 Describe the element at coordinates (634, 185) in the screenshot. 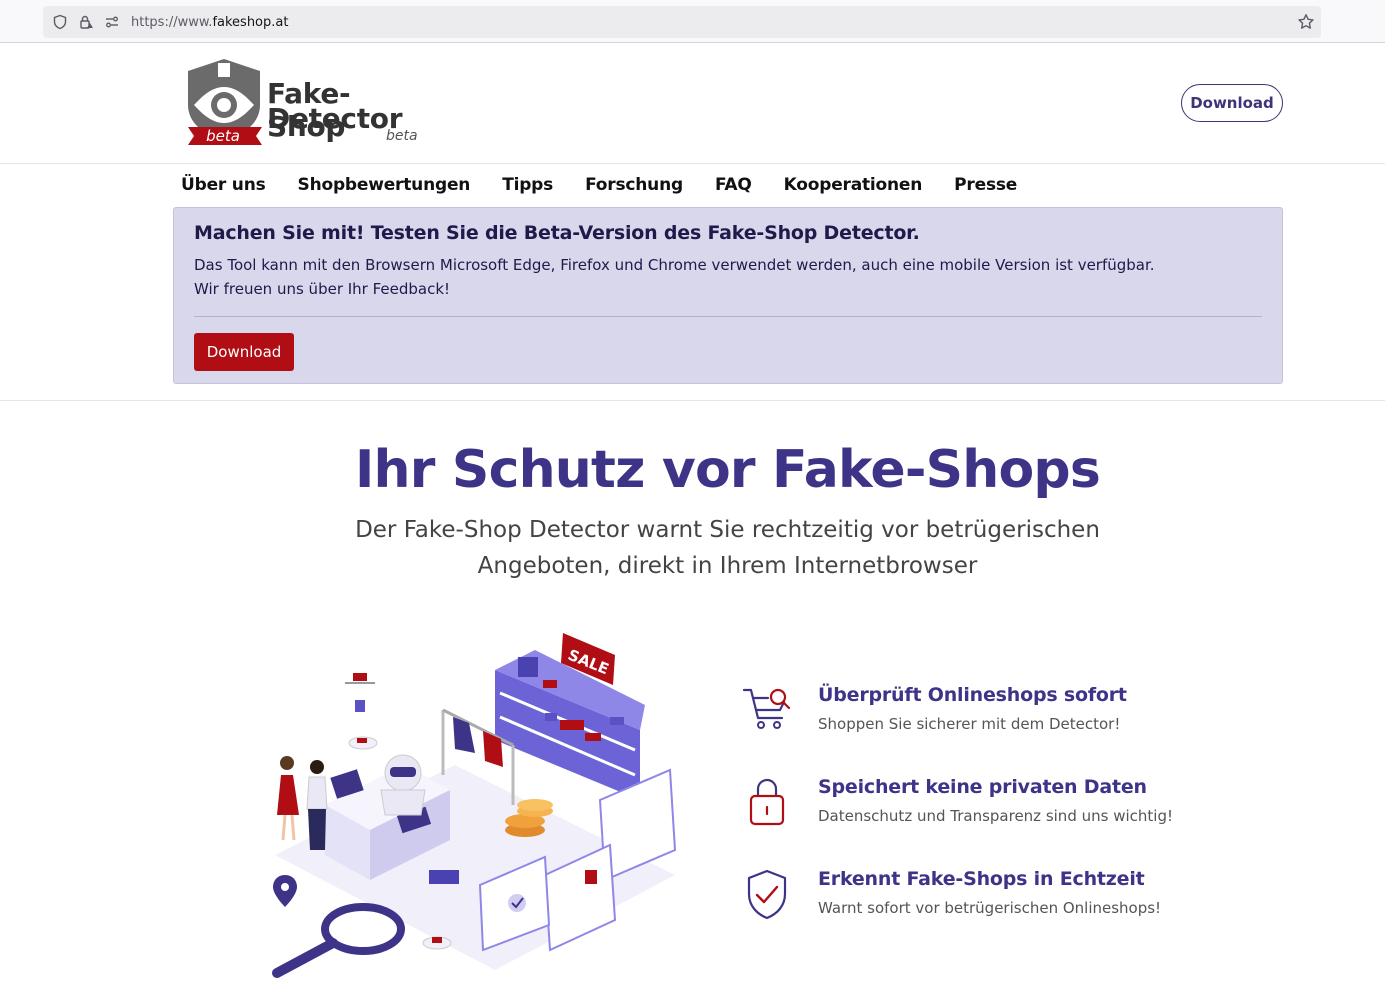

I see `nav-item-forschung: Forschung` at that location.